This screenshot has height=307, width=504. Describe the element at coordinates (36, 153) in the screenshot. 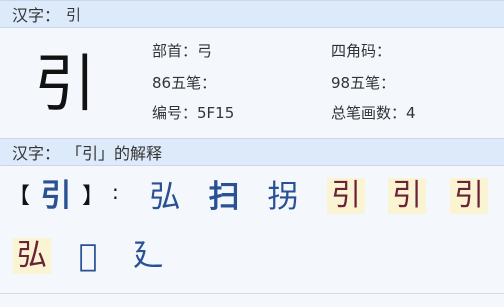

I see `definition-header-label: 汉字：` at that location.